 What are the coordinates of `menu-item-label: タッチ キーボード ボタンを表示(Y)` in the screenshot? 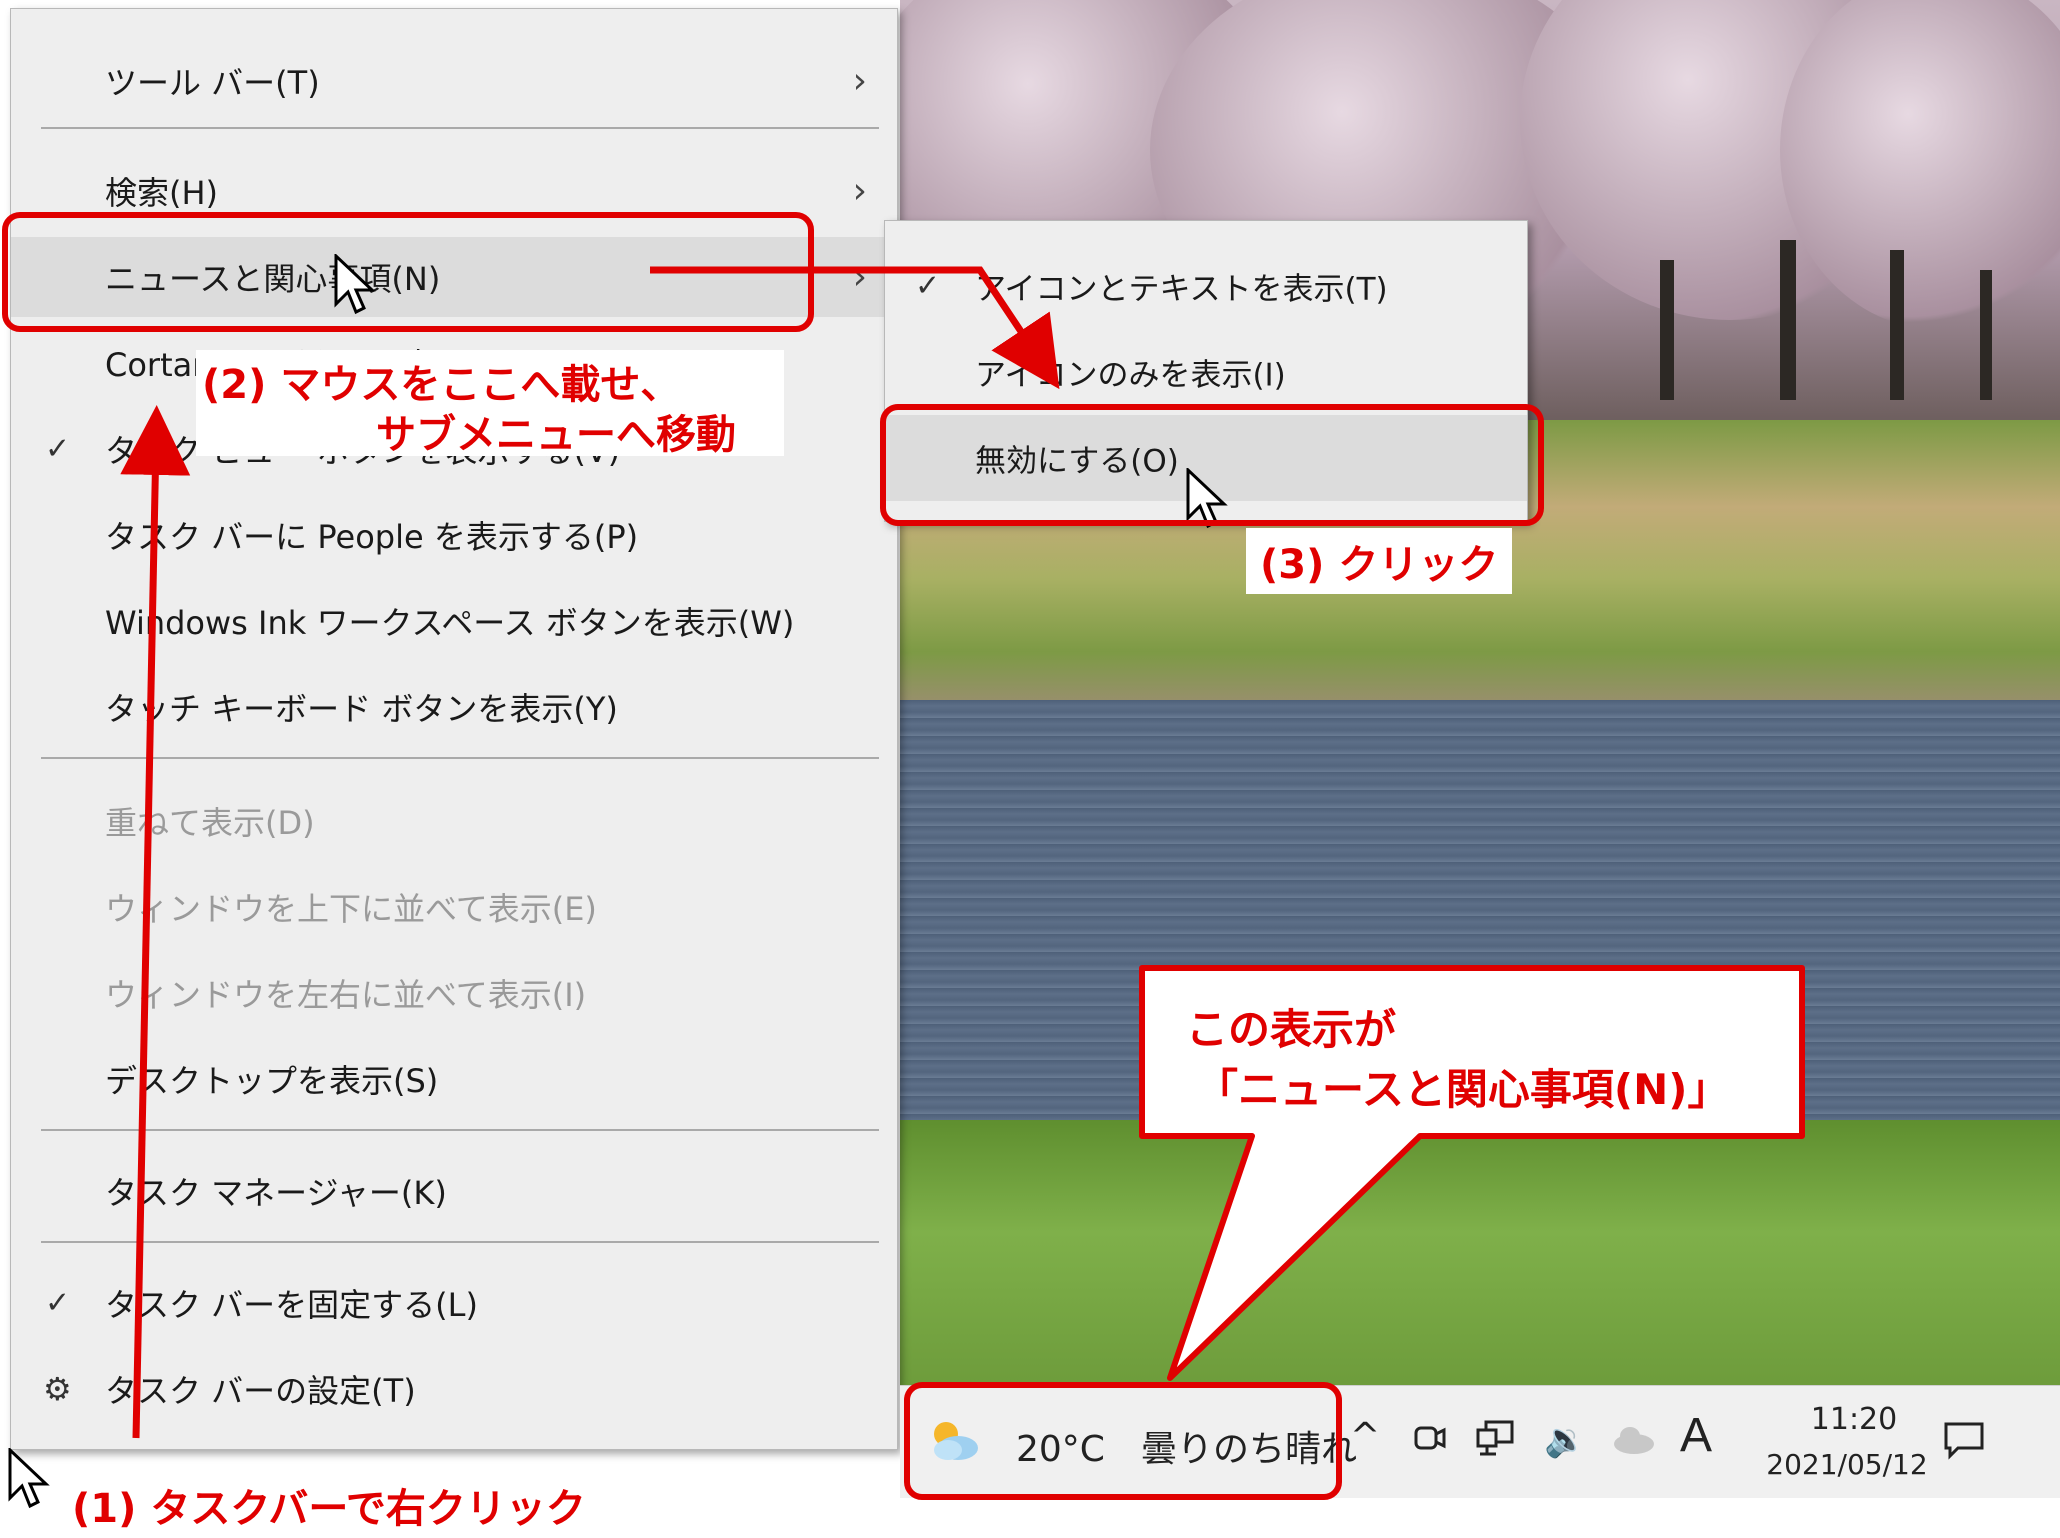 It's located at (361, 709).